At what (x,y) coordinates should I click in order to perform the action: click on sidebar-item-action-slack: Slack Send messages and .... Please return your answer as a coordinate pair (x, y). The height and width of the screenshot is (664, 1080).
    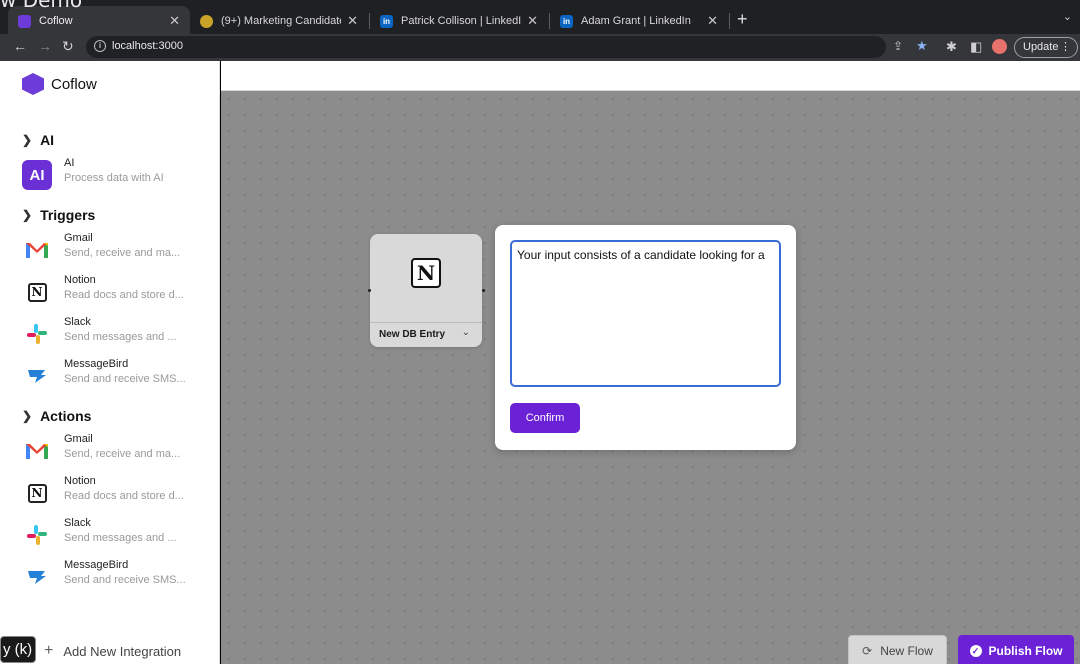
    Looking at the image, I should click on (117, 534).